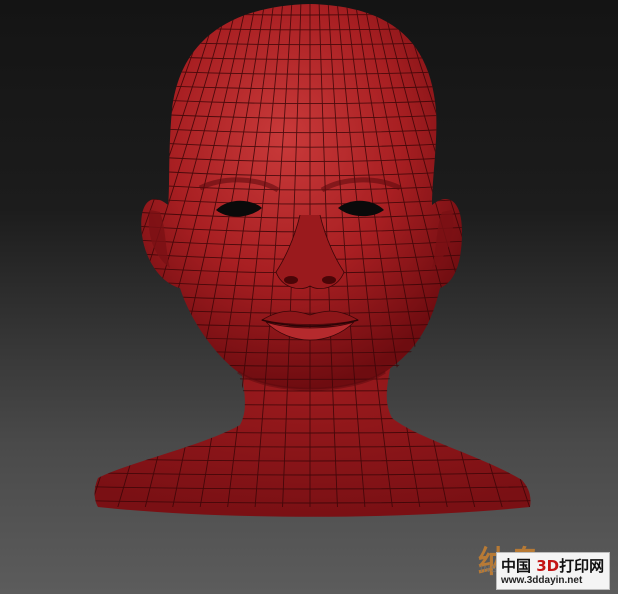 The height and width of the screenshot is (594, 618). Describe the element at coordinates (542, 580) in the screenshot. I see `site-url: www.3ddayin.net` at that location.